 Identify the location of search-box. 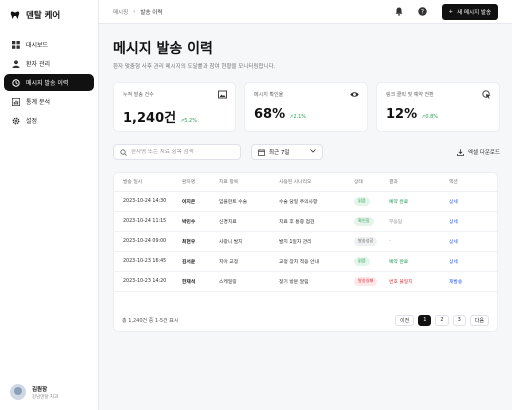
(177, 152).